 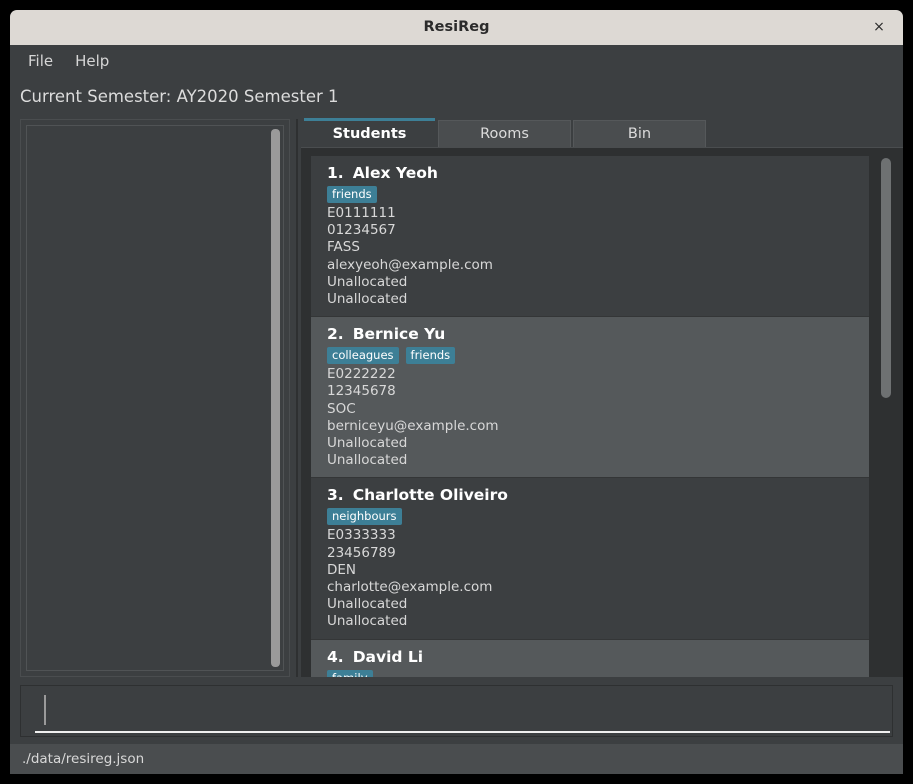 I want to click on student-index: 4., so click(x=335, y=656).